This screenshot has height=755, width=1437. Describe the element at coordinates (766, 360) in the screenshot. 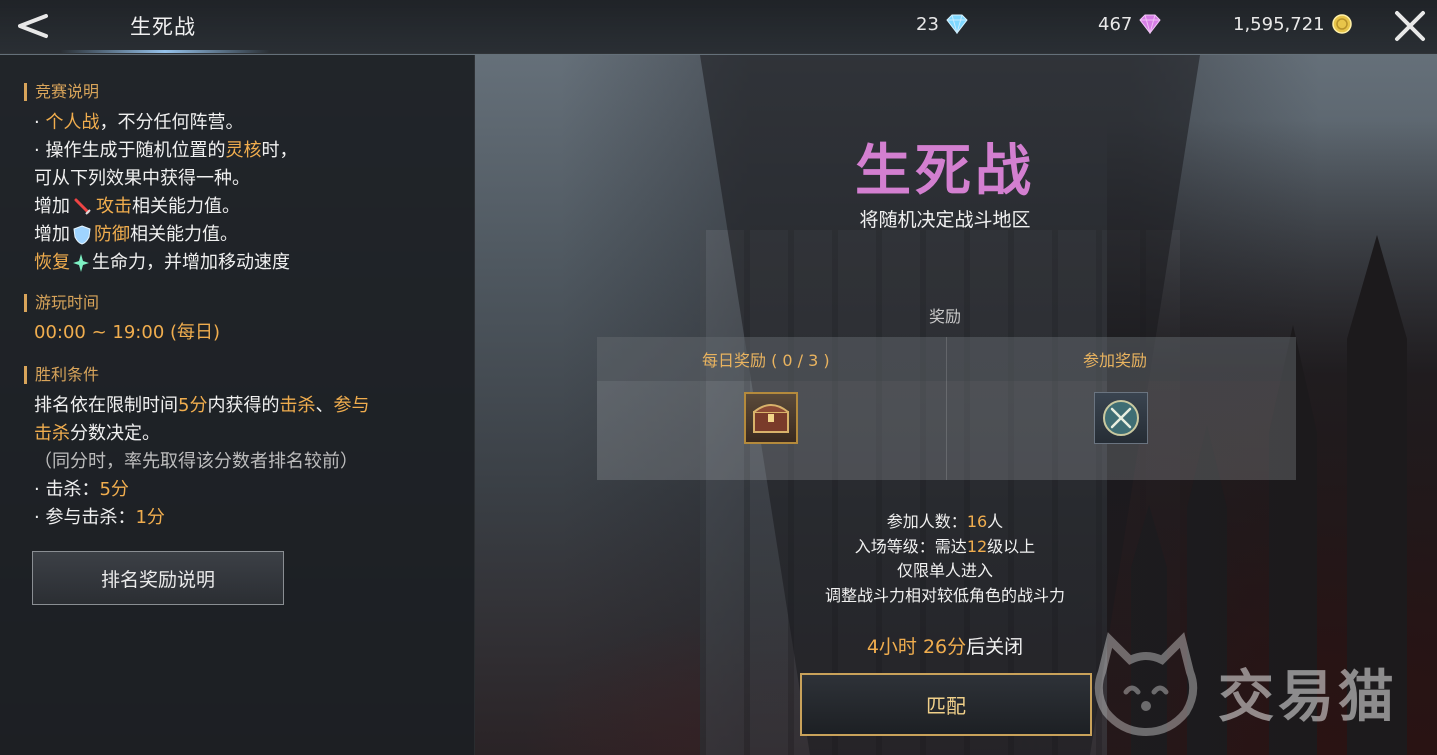

I see `daily-reward-label: 每日奖励 ( 0 / 3 )` at that location.